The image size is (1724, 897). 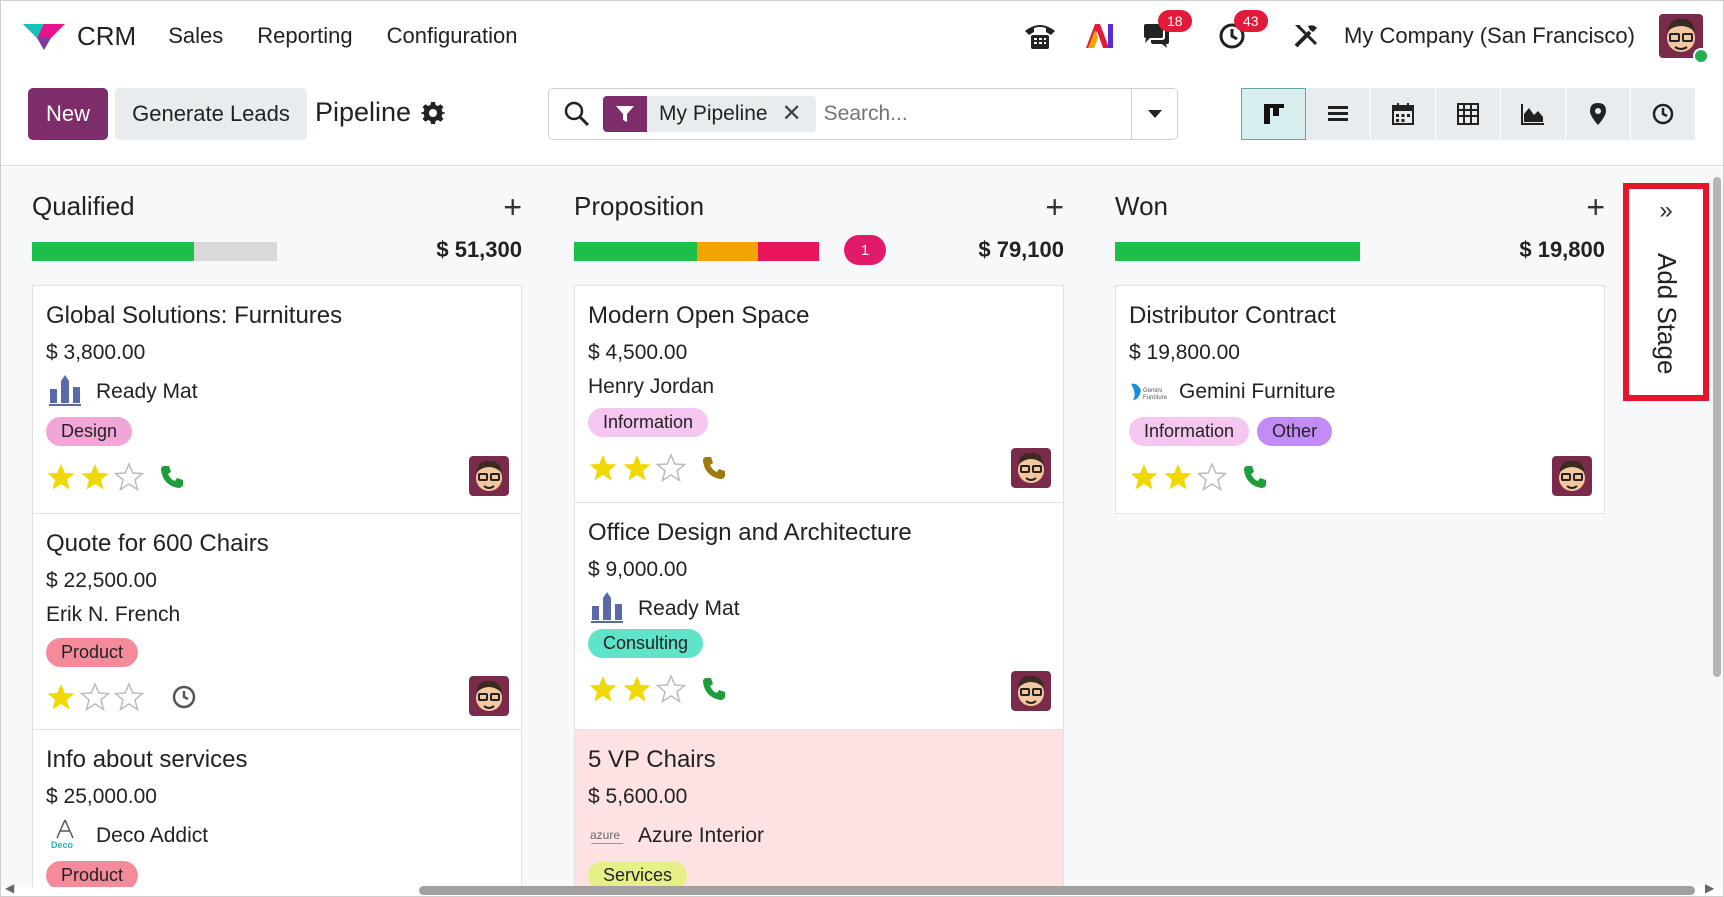 I want to click on phone-icon, so click(x=1040, y=36).